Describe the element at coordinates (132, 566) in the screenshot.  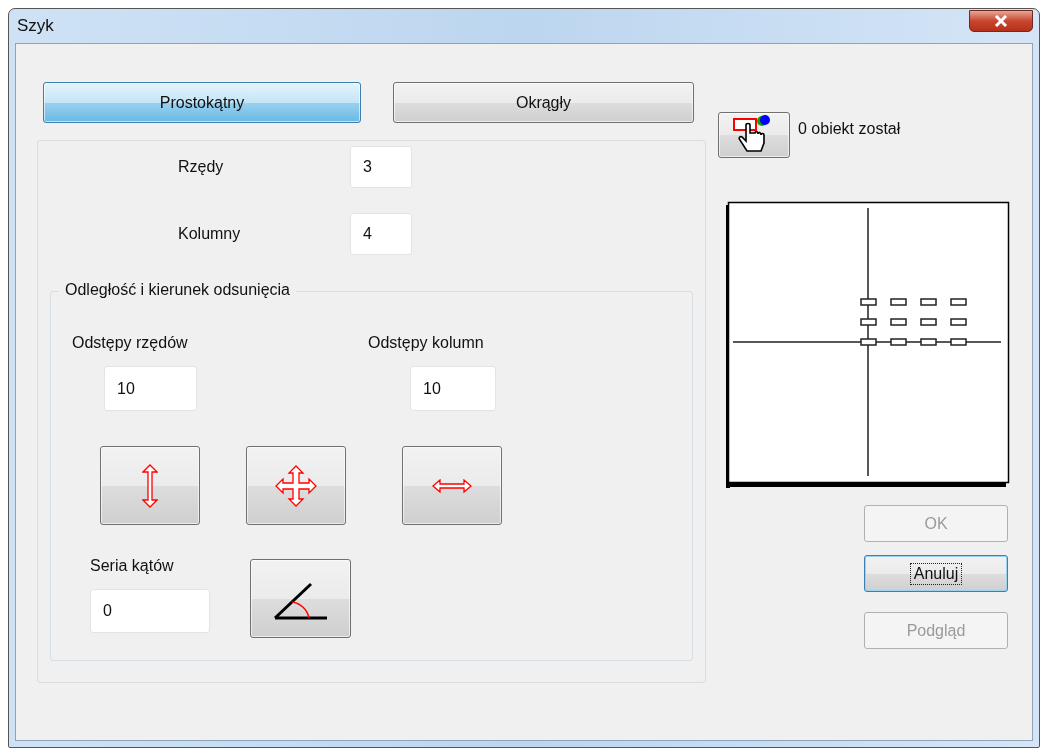
I see `angle-series-label: Seria kątów` at that location.